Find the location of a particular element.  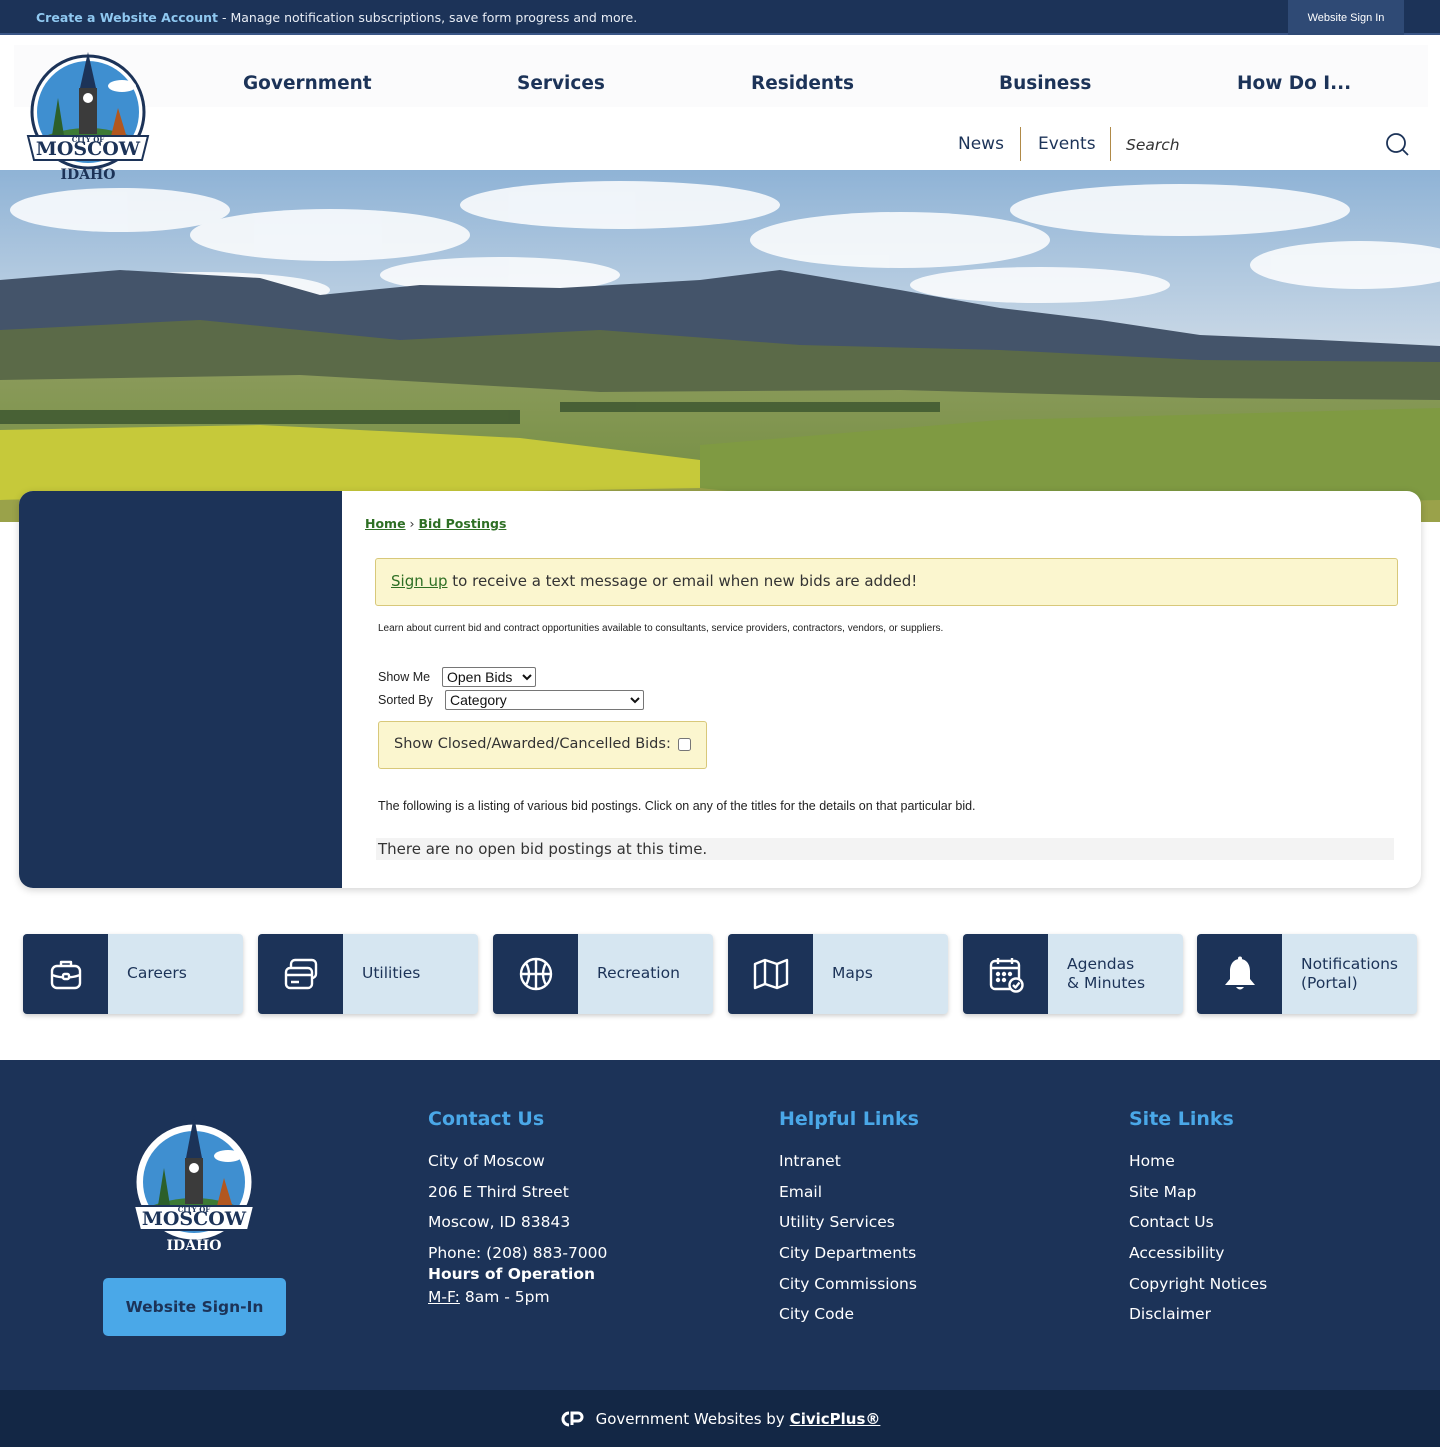

quick-link-notifications: Notifications (Portal) is located at coordinates (1307, 974).